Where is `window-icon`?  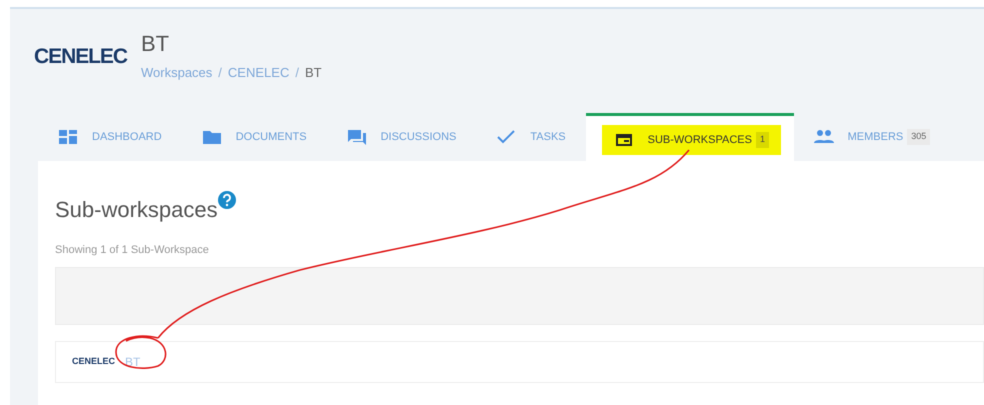
window-icon is located at coordinates (624, 140).